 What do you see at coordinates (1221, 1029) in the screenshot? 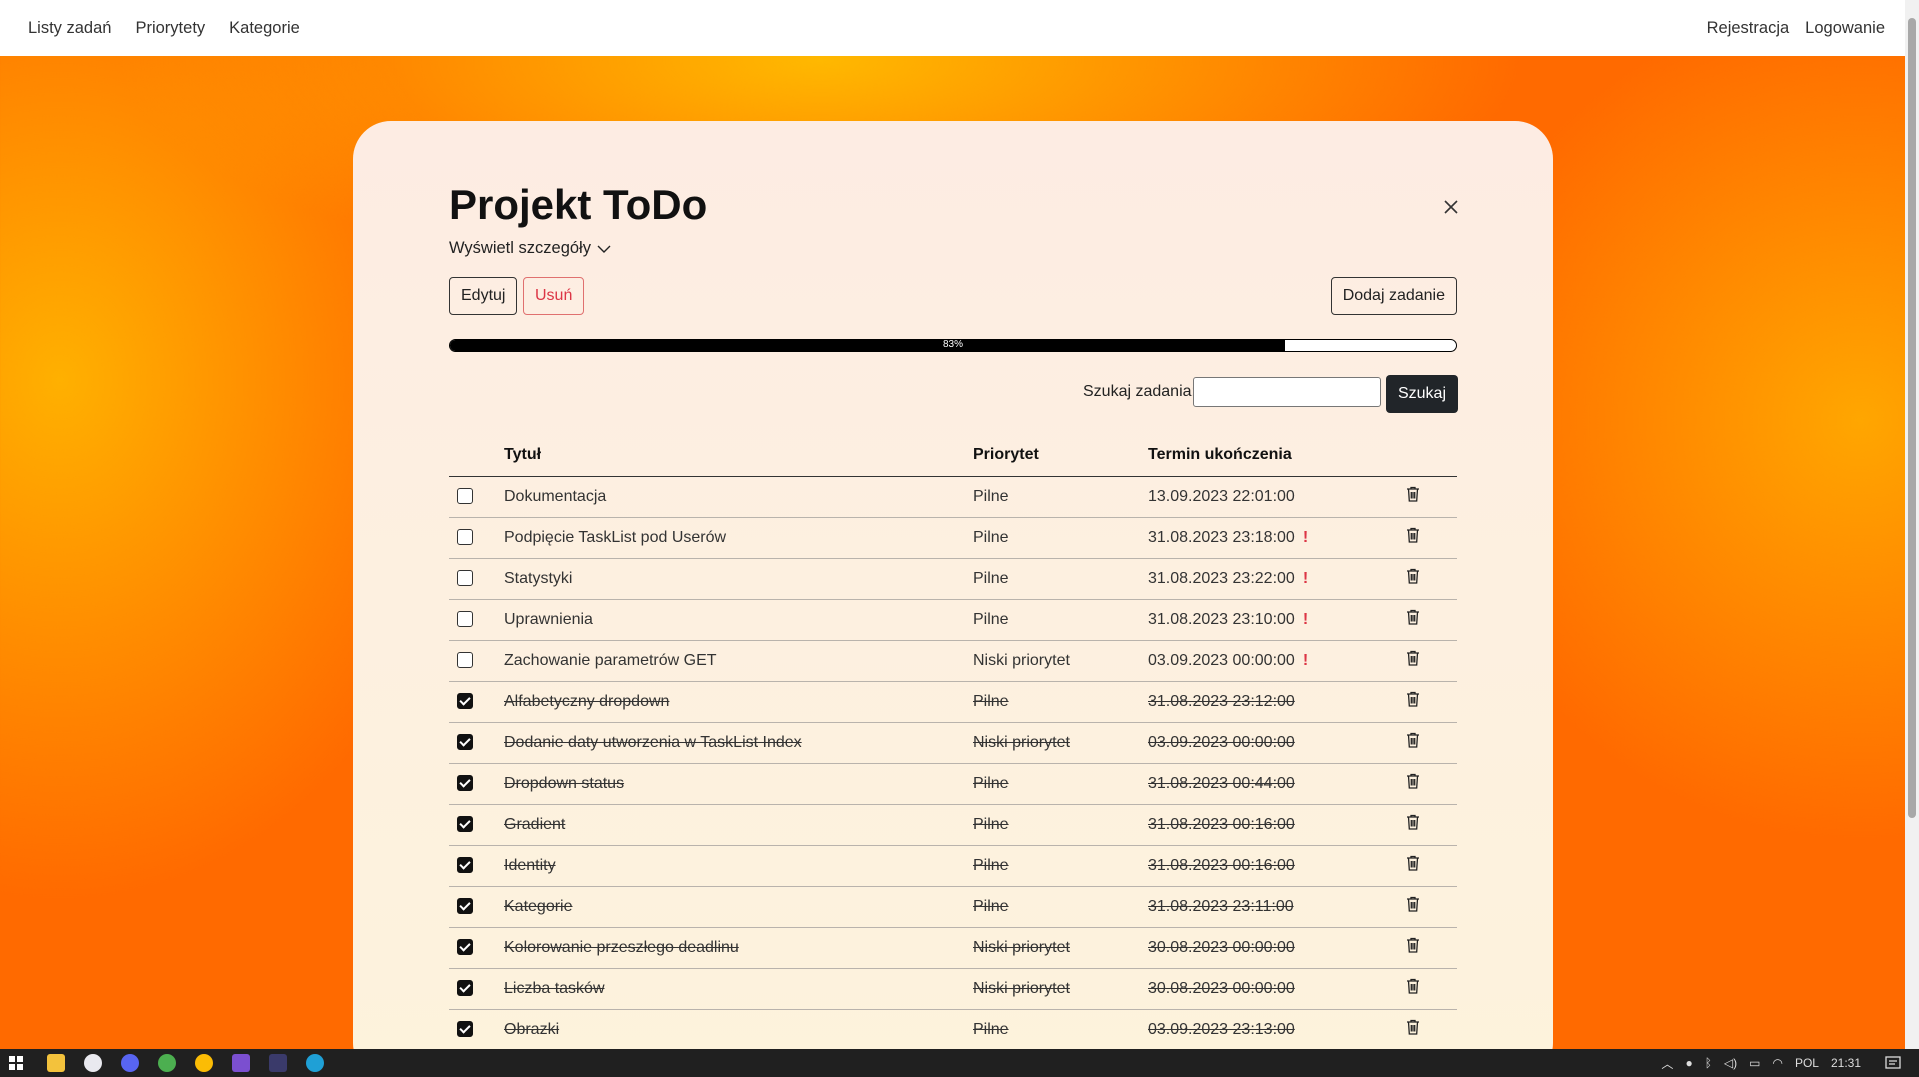
I see `task-deadline: 03.09.2023 23:13:00` at bounding box center [1221, 1029].